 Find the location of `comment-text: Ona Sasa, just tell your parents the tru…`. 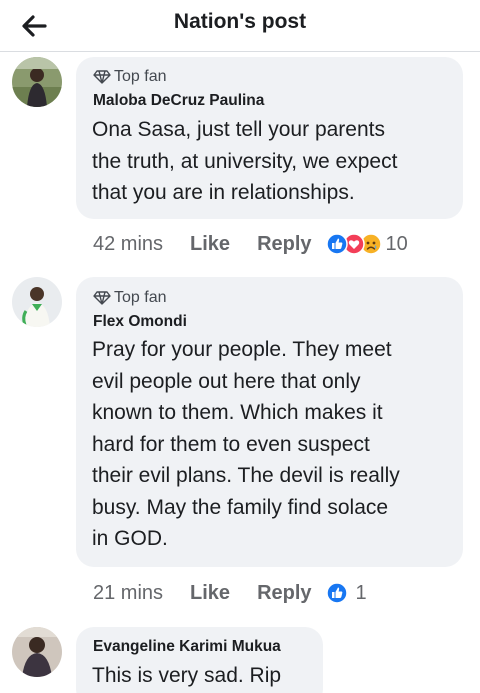

comment-text: Ona Sasa, just tell your parents the tru… is located at coordinates (245, 161).